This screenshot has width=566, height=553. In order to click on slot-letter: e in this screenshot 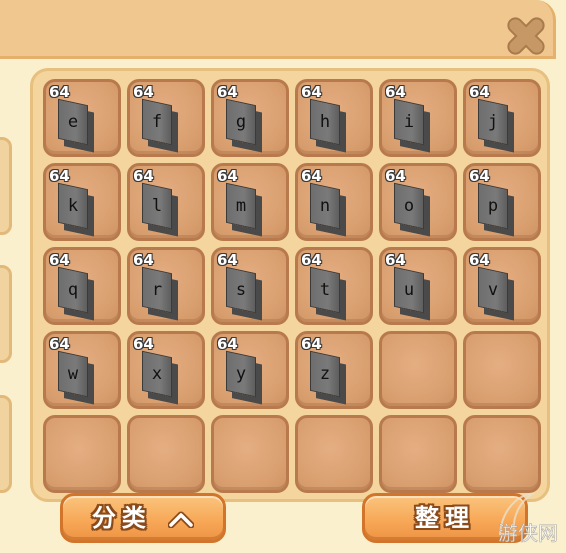, I will do `click(73, 122)`.